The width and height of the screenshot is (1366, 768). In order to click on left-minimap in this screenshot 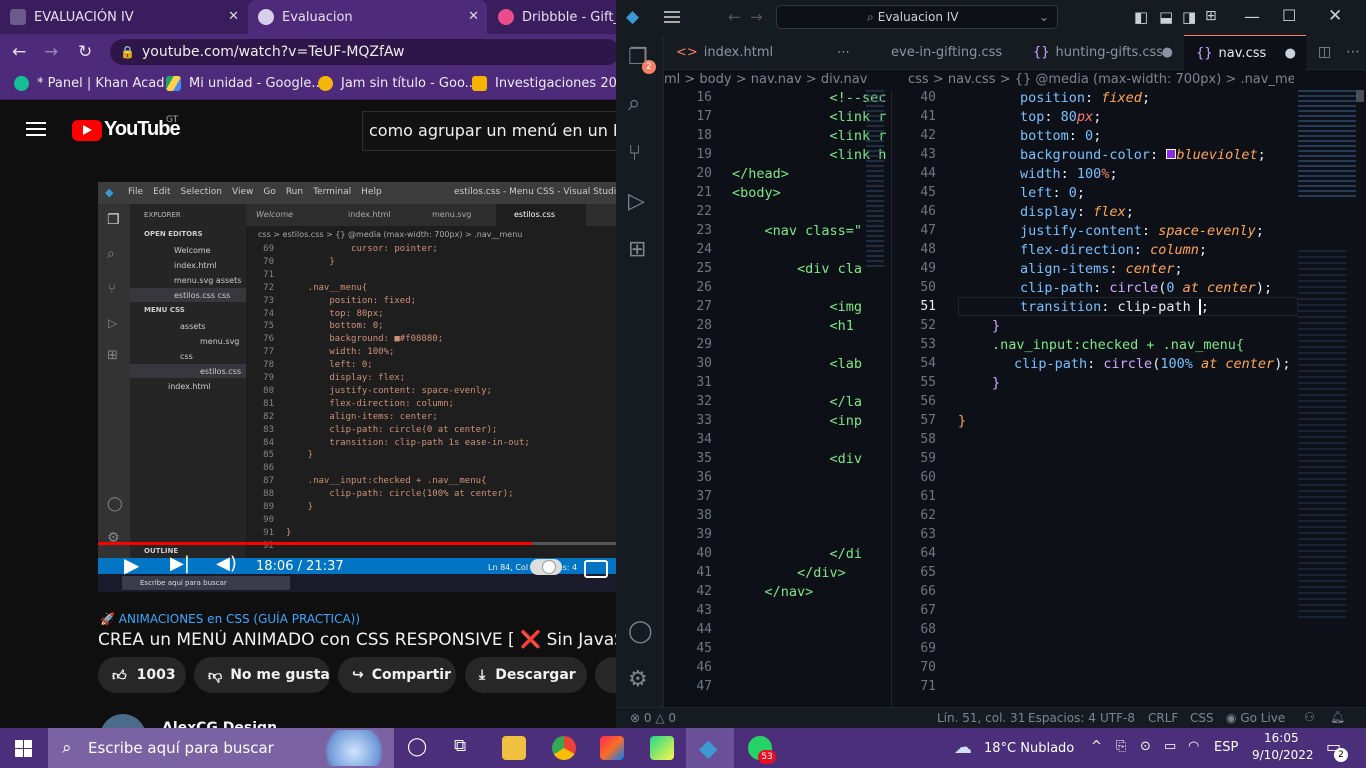, I will do `click(875, 180)`.